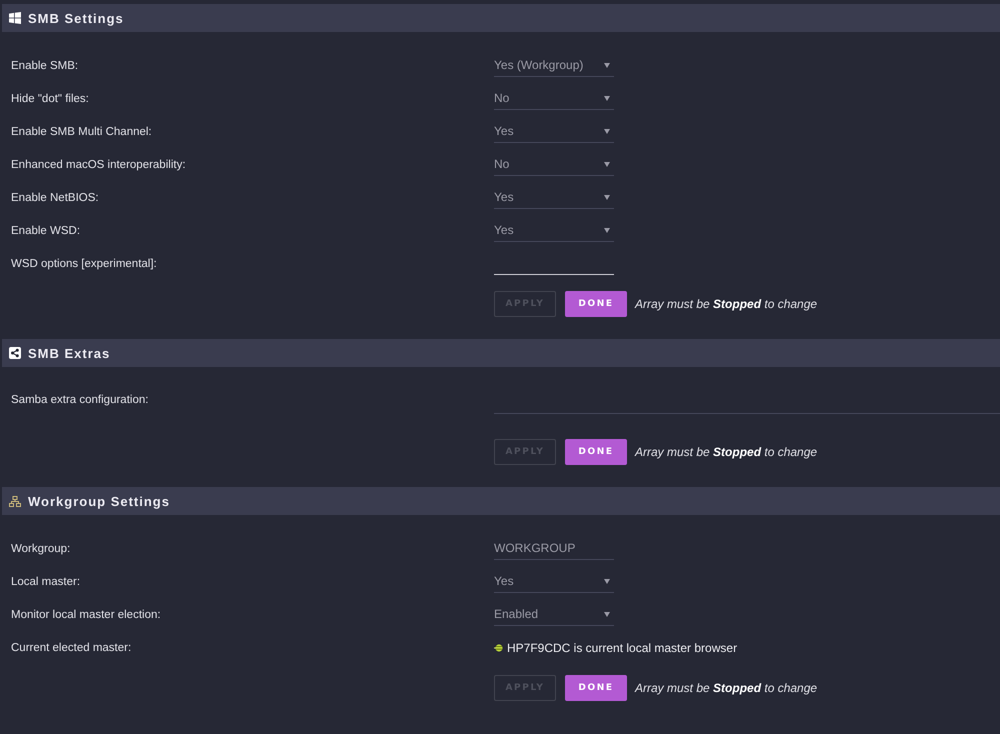 This screenshot has height=734, width=1000. What do you see at coordinates (79, 399) in the screenshot?
I see `field-label: Samba extra configuration:` at bounding box center [79, 399].